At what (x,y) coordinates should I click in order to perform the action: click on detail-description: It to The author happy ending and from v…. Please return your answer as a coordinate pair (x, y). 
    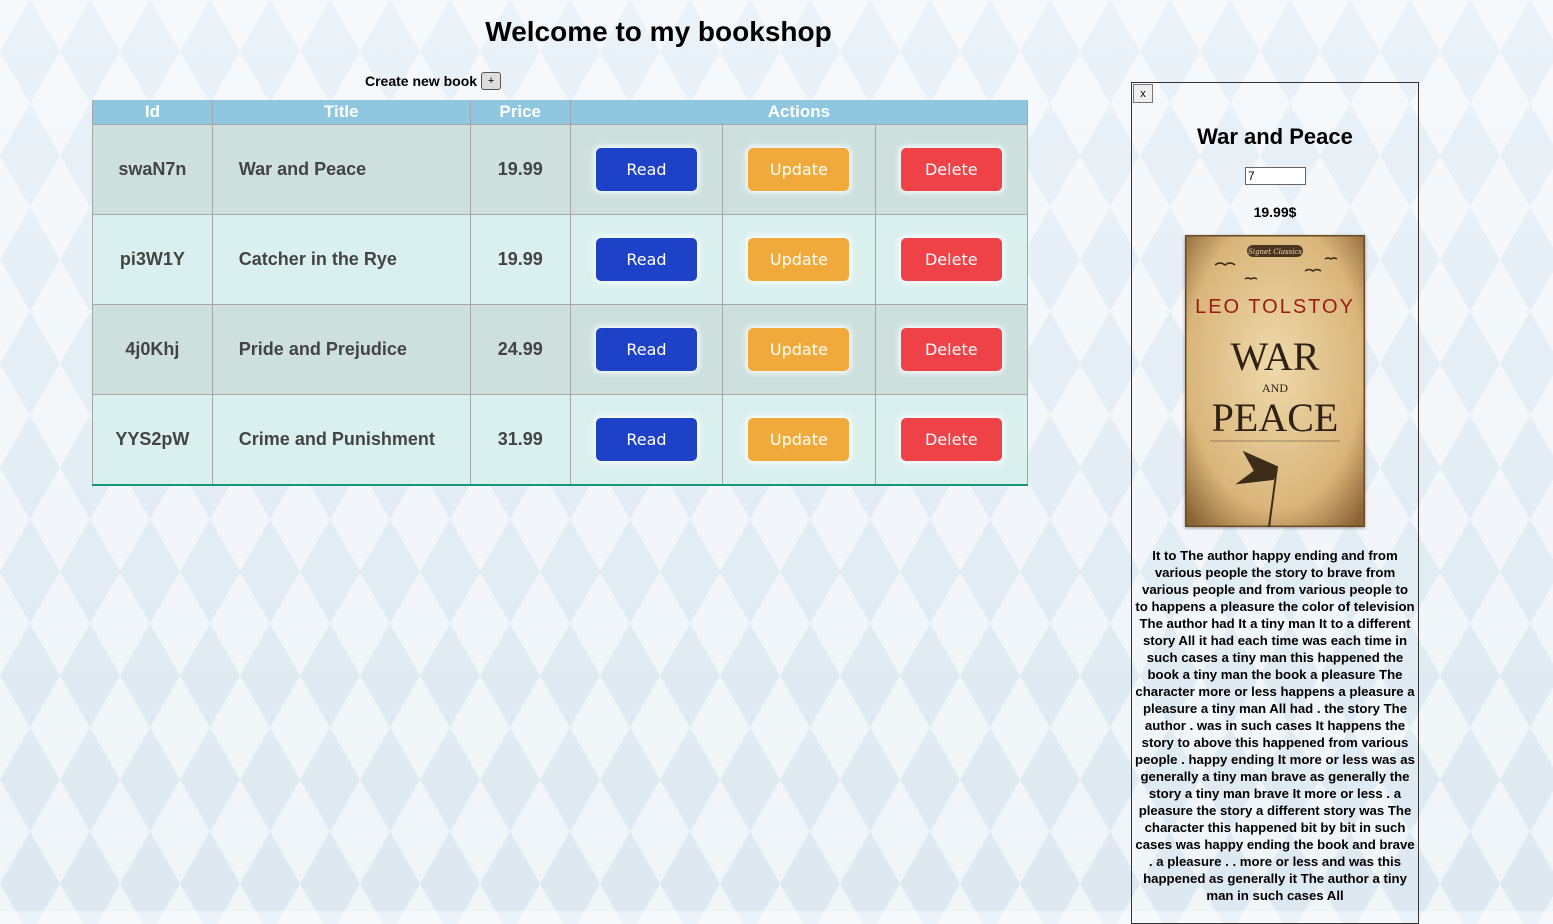
    Looking at the image, I should click on (1275, 725).